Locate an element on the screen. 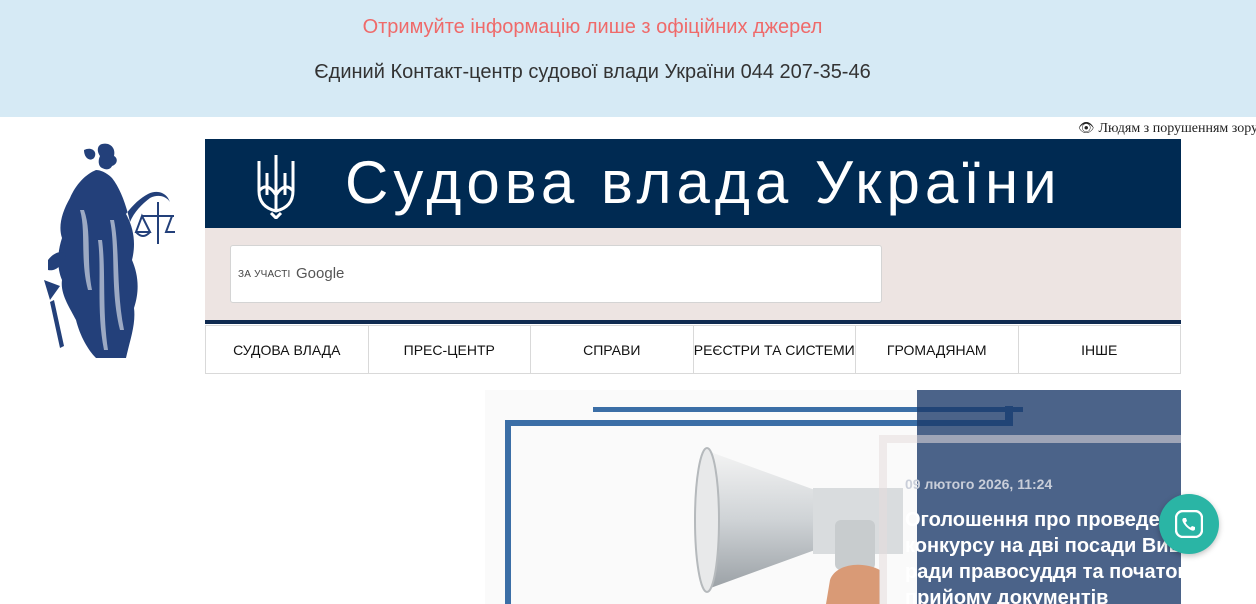 This screenshot has width=1256, height=604. contact-chat-button is located at coordinates (1189, 524).